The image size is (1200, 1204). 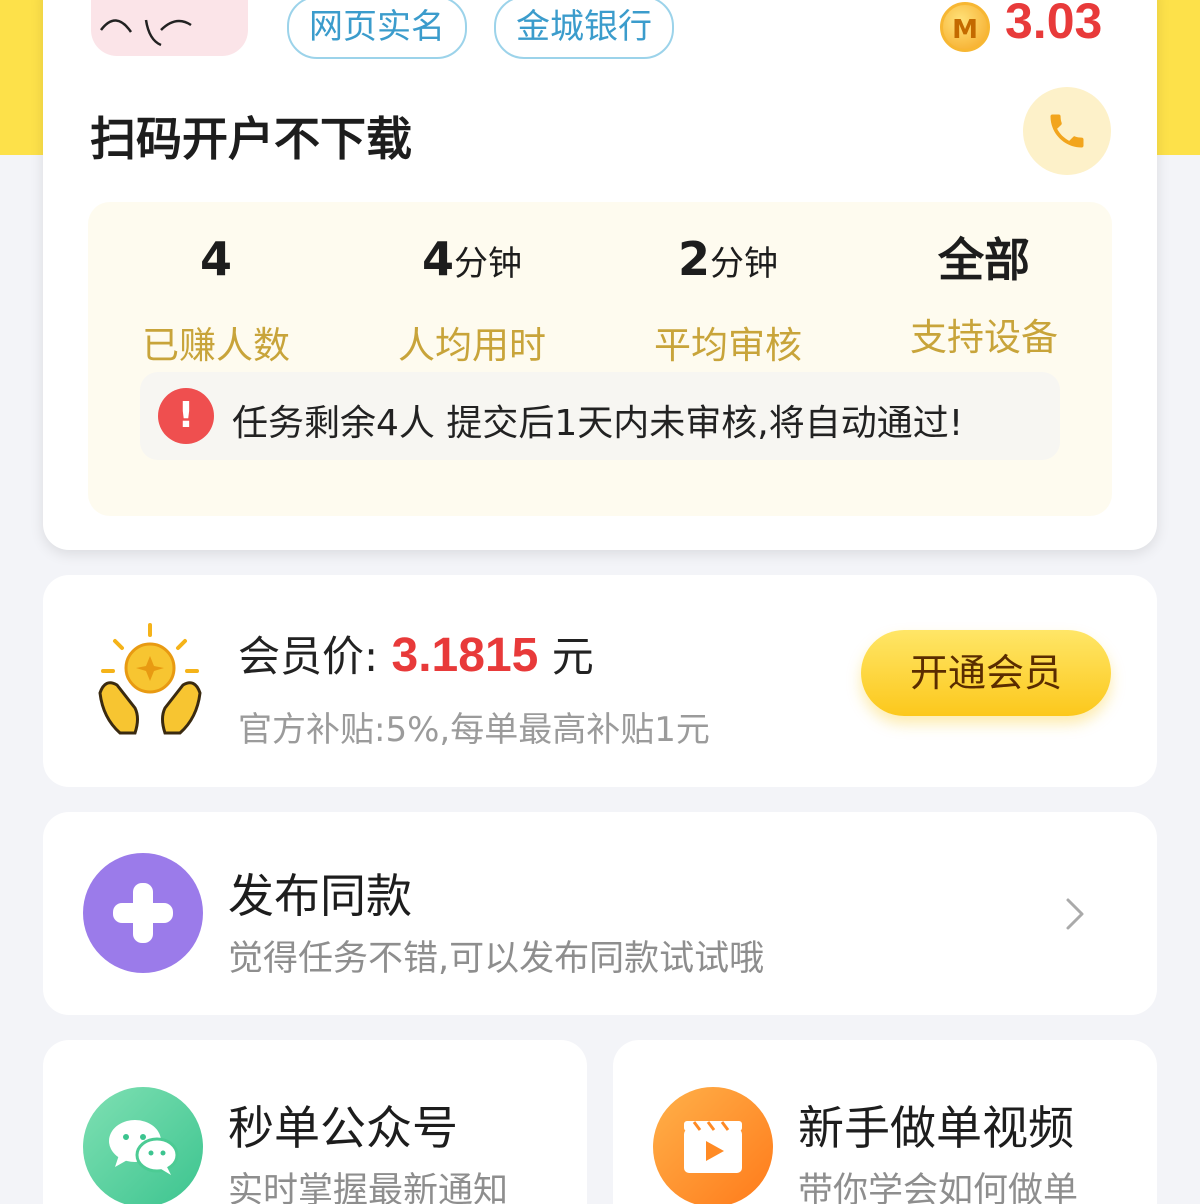 I want to click on task-title: 扫码开户不下载, so click(x=251, y=139).